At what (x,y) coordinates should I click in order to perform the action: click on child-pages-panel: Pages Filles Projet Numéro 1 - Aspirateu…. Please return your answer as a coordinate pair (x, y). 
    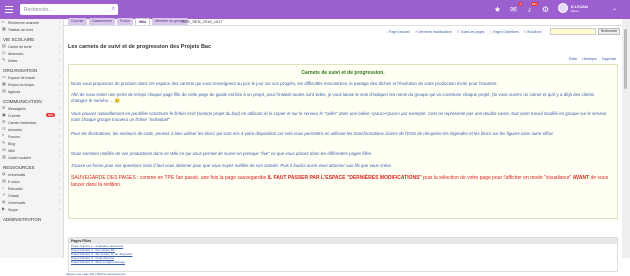
    Looking at the image, I should click on (343, 254).